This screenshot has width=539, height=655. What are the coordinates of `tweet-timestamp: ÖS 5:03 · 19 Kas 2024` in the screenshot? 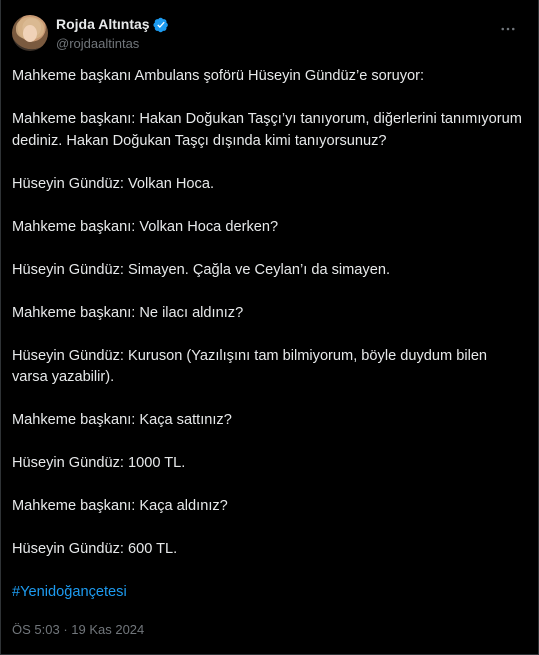 It's located at (78, 629).